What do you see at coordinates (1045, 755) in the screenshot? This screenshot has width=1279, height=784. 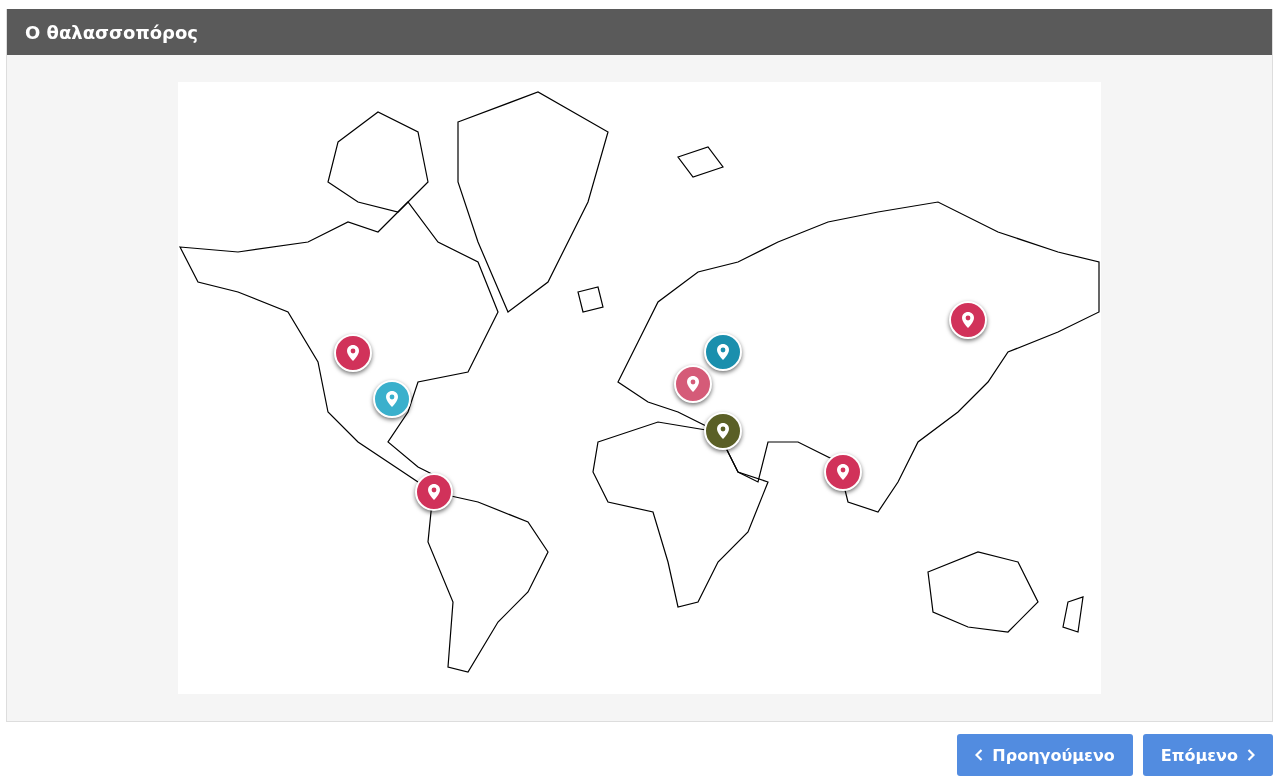 I see `previous-button: Προηγούμενο` at bounding box center [1045, 755].